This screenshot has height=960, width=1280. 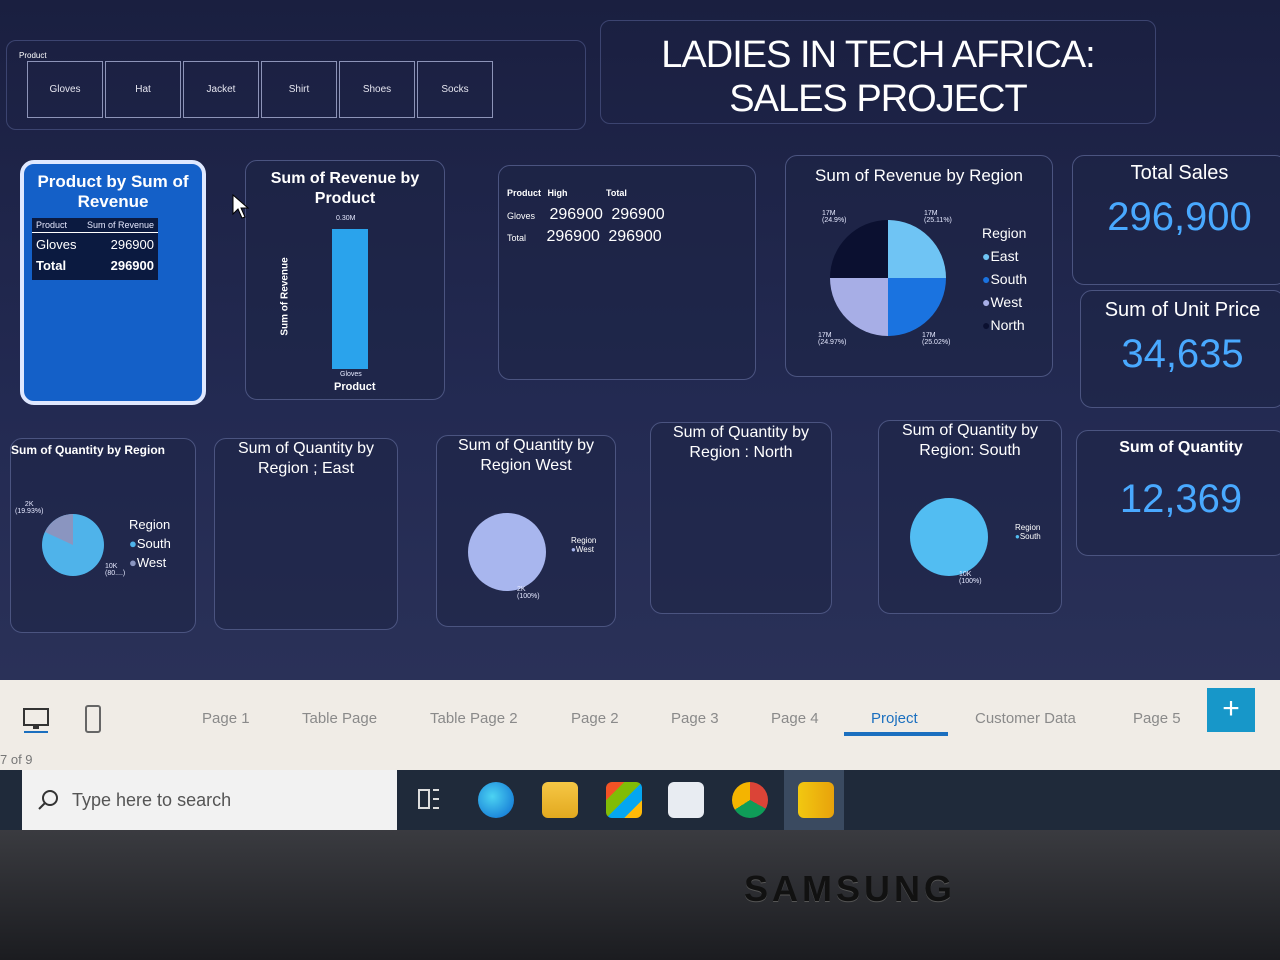 I want to click on pie-label: 17M (24.97%), so click(x=832, y=339).